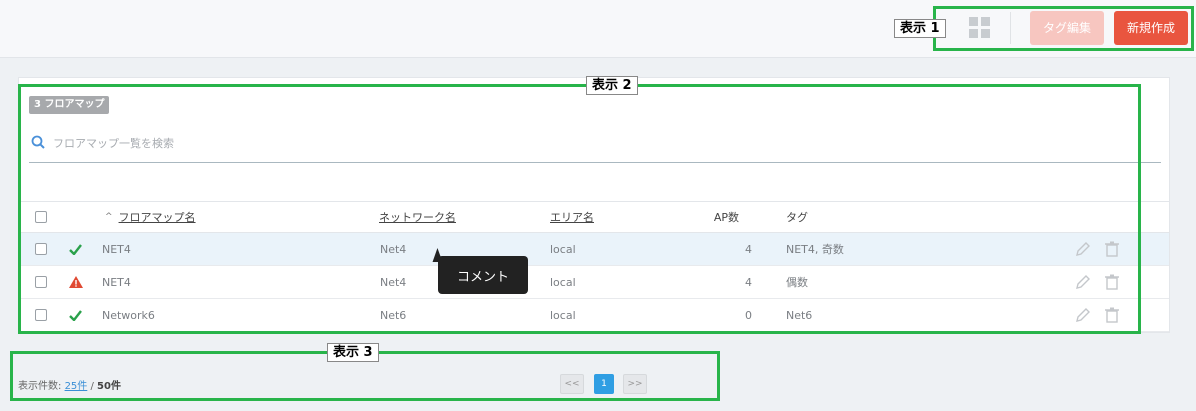 This screenshot has width=1196, height=411. I want to click on annotation-label-3: 表示 3, so click(353, 352).